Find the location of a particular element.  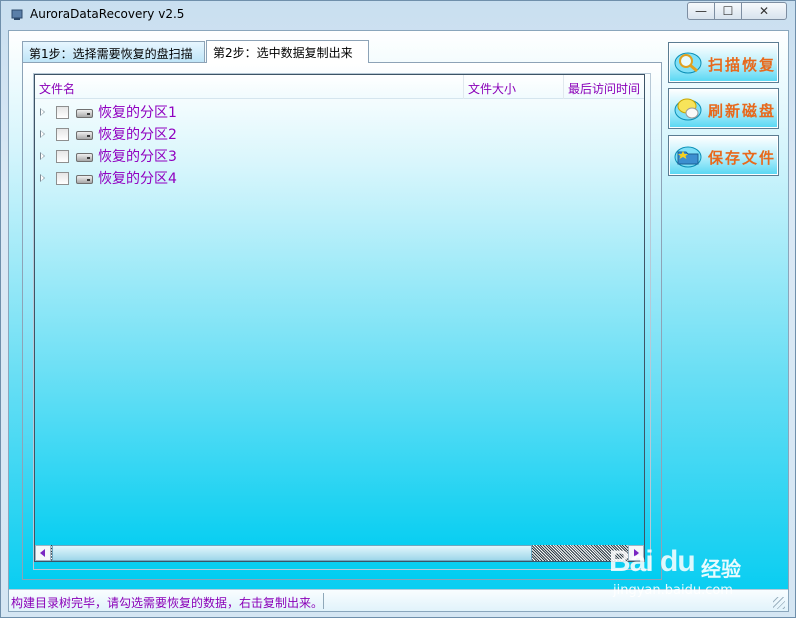

window-title: AuroraDataRecovery v2.5 is located at coordinates (107, 14).